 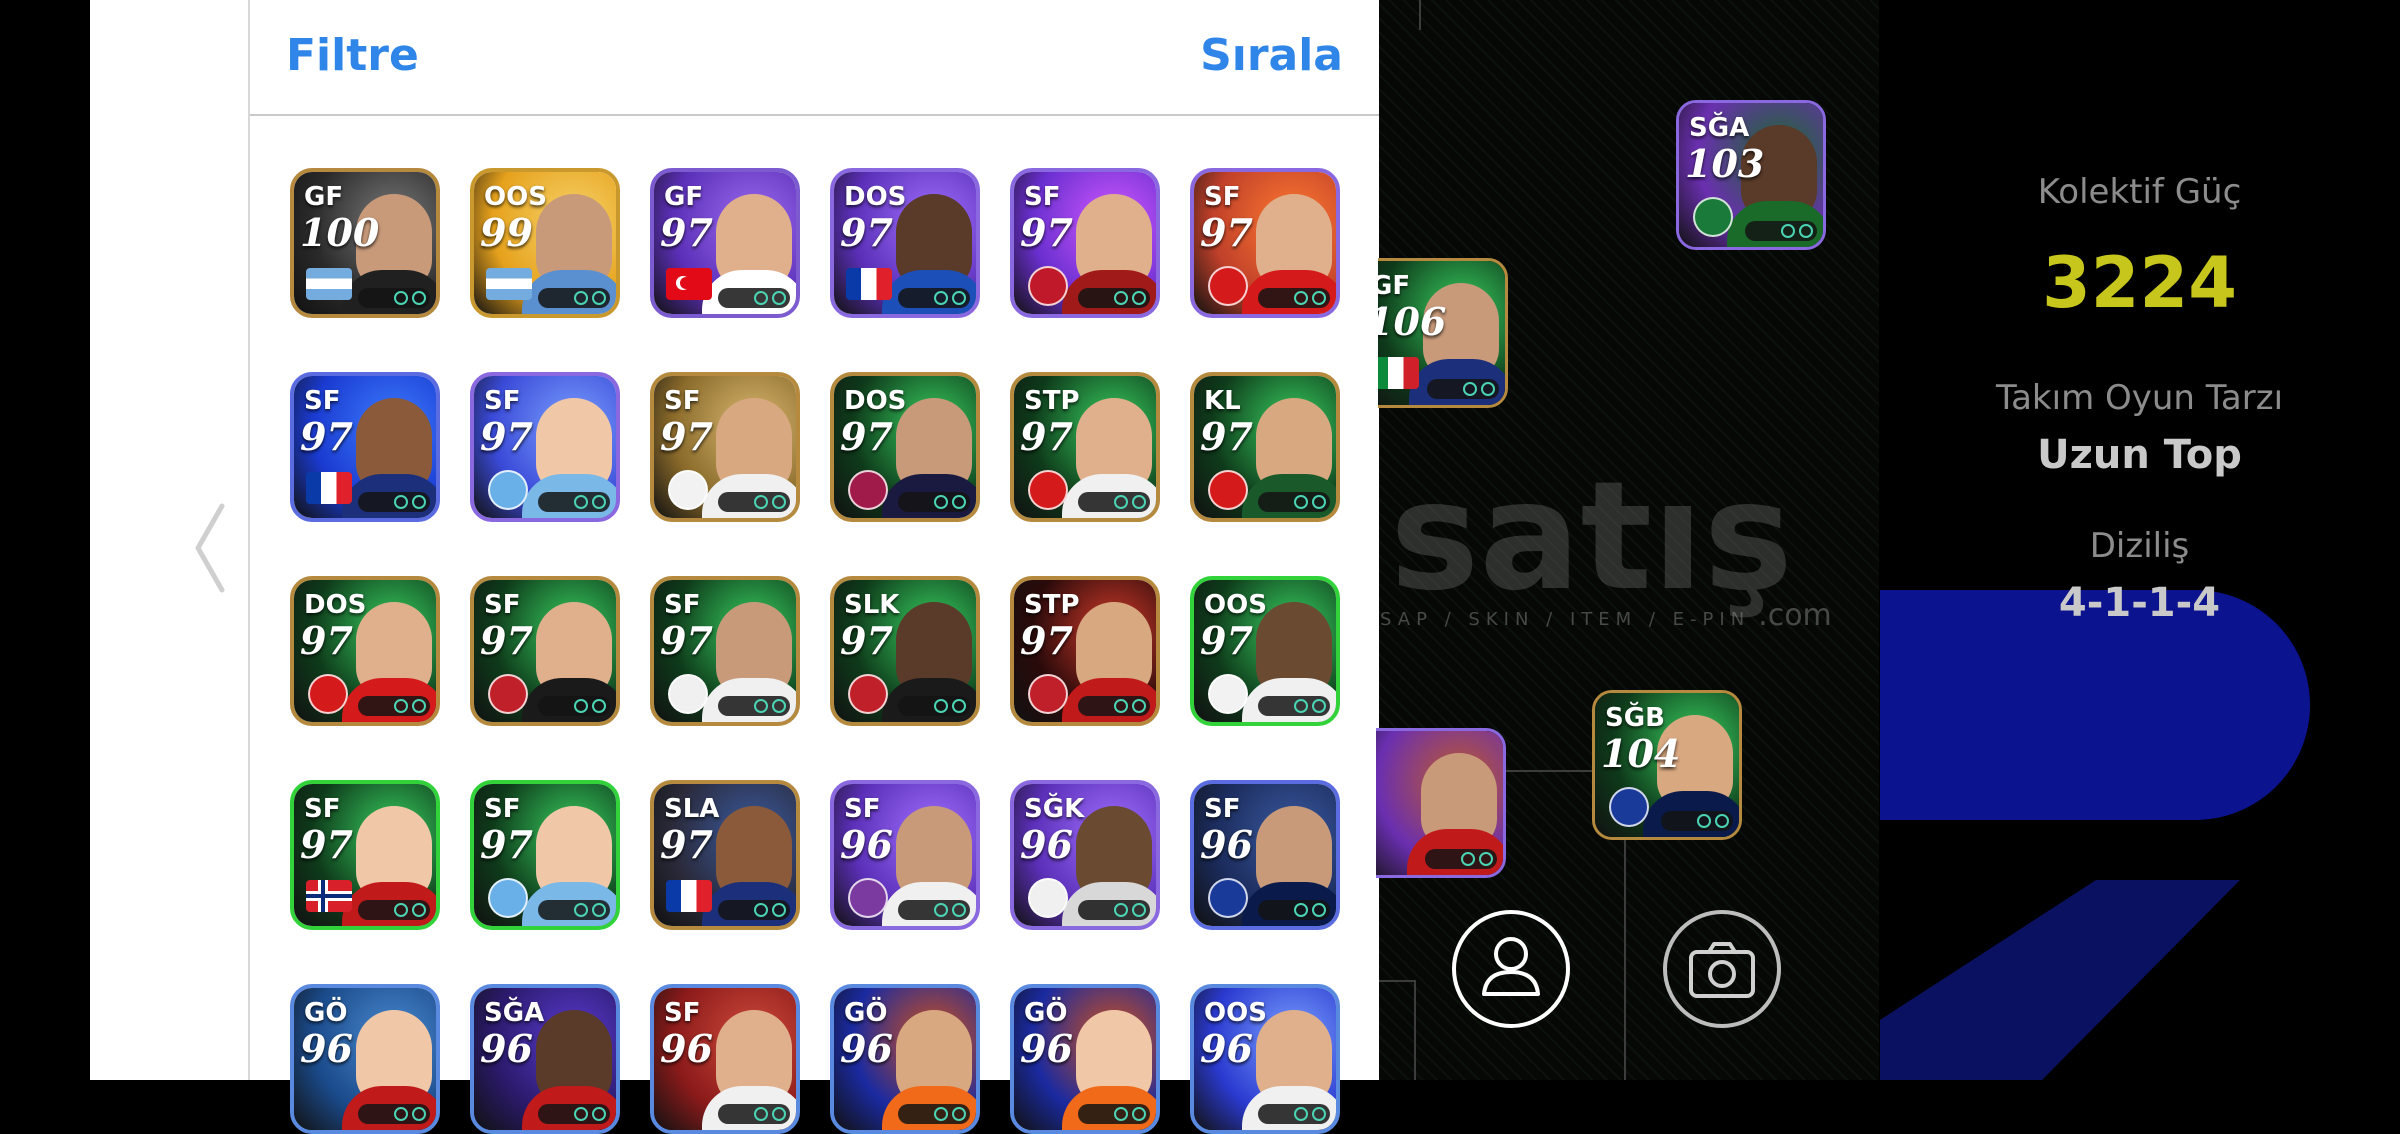 I want to click on player-card: KL 97, so click(x=1265, y=447).